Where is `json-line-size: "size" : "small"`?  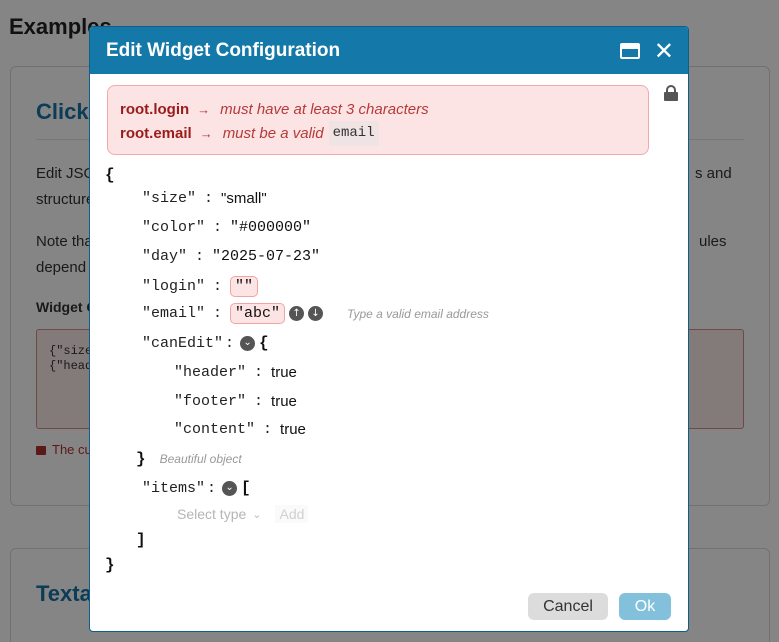
json-line-size: "size" : "small" is located at coordinates (204, 198).